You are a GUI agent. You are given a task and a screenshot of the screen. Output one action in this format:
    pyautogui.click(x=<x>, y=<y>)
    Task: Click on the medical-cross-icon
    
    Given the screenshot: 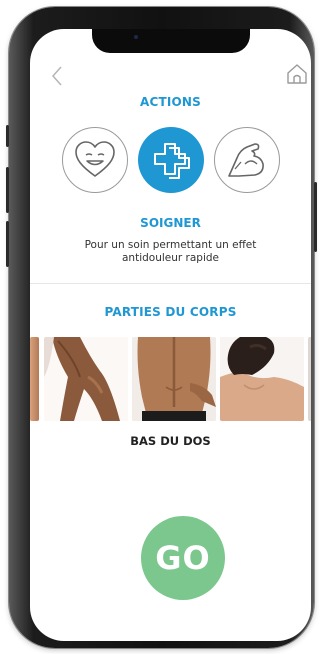 What is the action you would take?
    pyautogui.click(x=172, y=161)
    